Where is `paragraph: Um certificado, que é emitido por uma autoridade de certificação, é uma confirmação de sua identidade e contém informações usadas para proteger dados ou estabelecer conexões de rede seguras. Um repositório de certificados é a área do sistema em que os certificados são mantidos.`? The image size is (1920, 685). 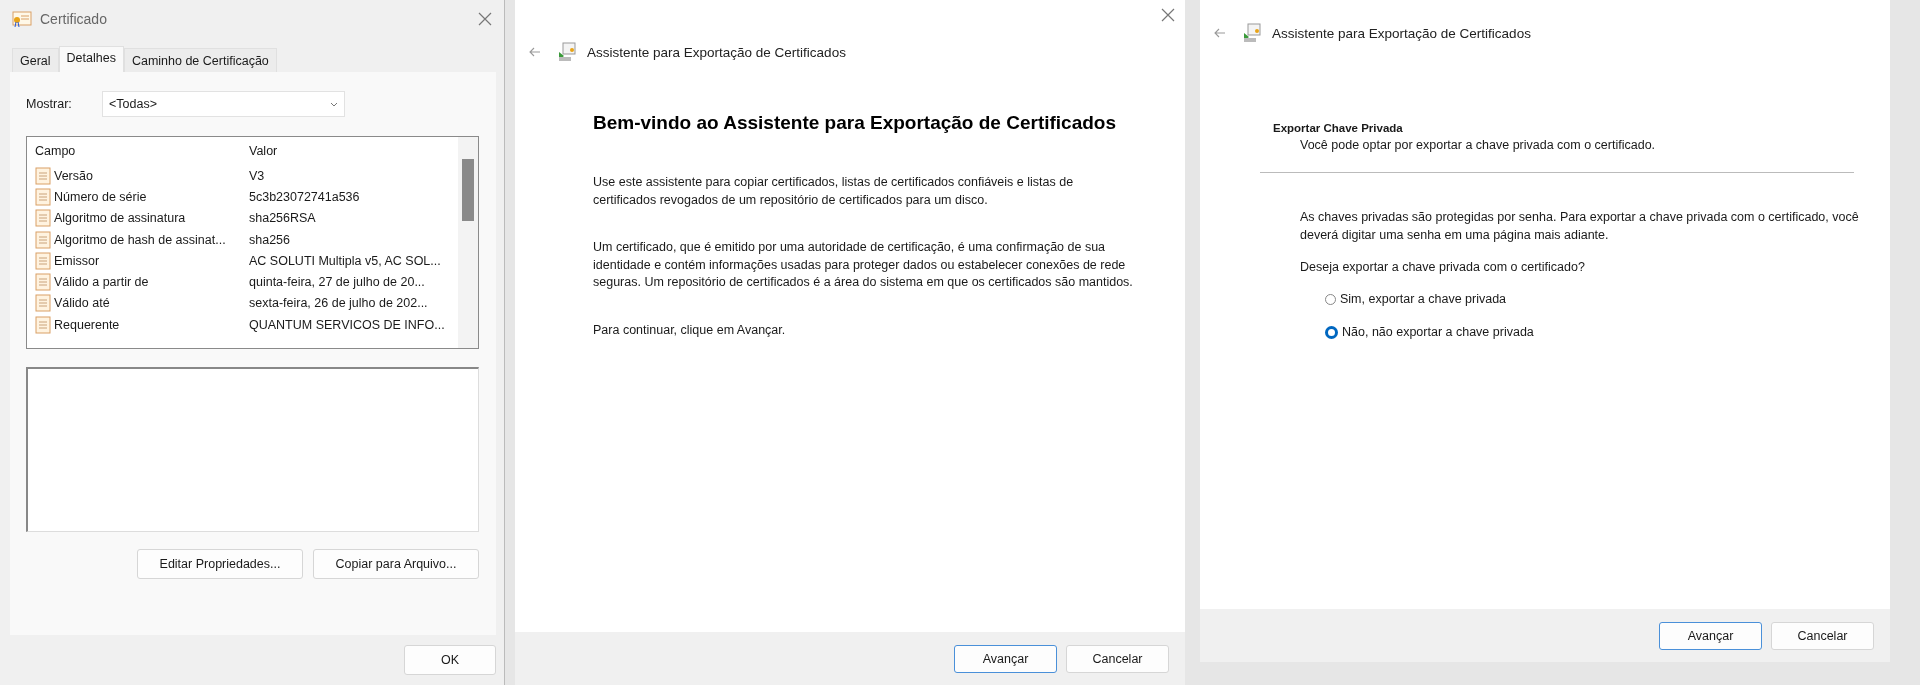 paragraph: Um certificado, que é emitido por uma autoridade de certificação, é uma confirmação de sua identidade e contém informações usadas para proteger dados ou estabelecer conexões de rede seguras. Um repositório de certificados é a área do sistema em que os certificados são mantidos. is located at coordinates (863, 265).